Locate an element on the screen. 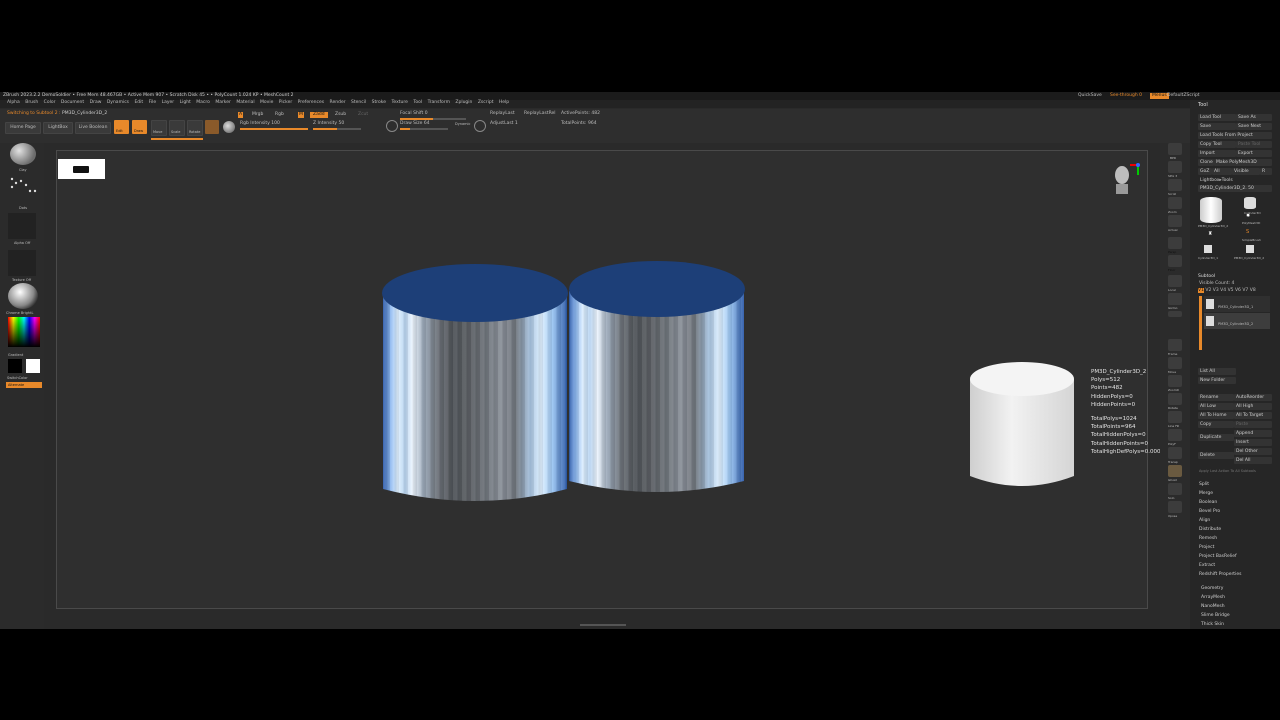 This screenshot has height=720, width=1280. zsub-toggle: Zsub is located at coordinates (340, 115).